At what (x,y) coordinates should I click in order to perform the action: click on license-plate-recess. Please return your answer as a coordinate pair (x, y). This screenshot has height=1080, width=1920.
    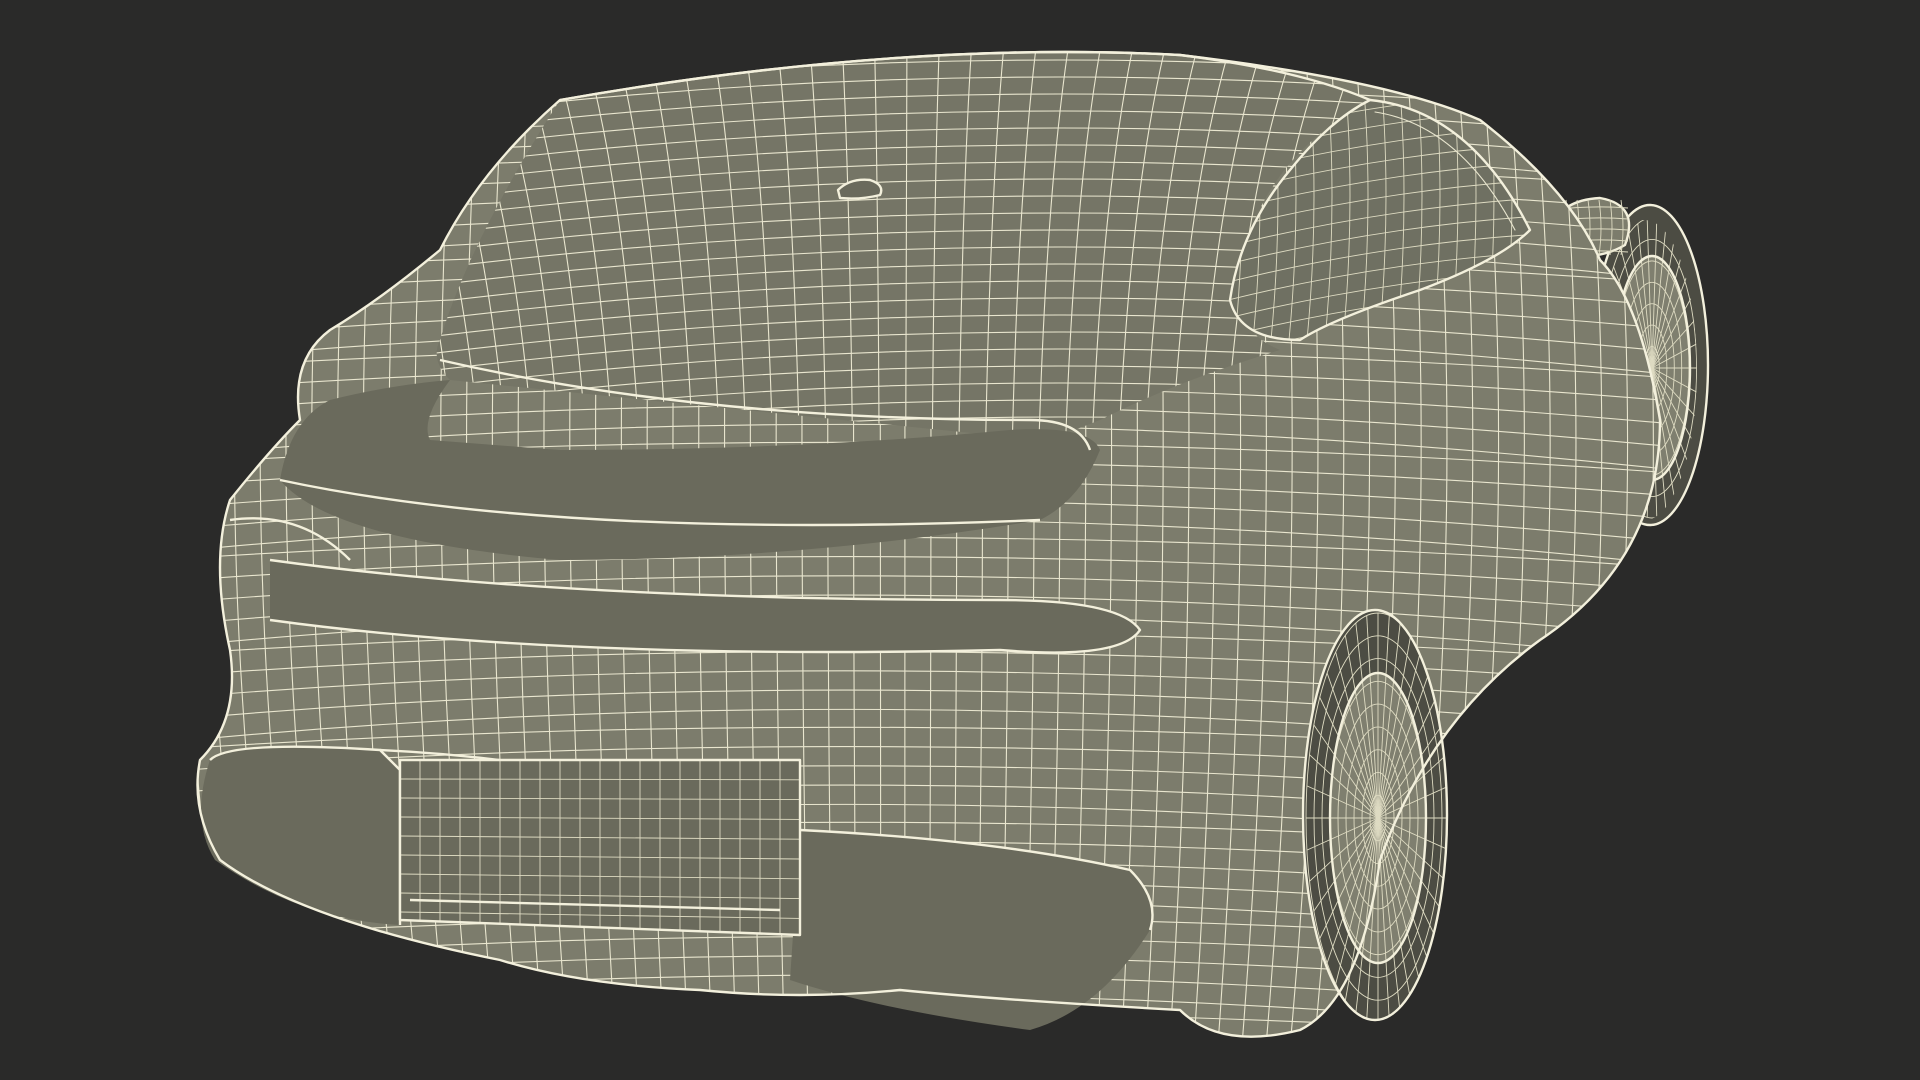
    Looking at the image, I should click on (600, 847).